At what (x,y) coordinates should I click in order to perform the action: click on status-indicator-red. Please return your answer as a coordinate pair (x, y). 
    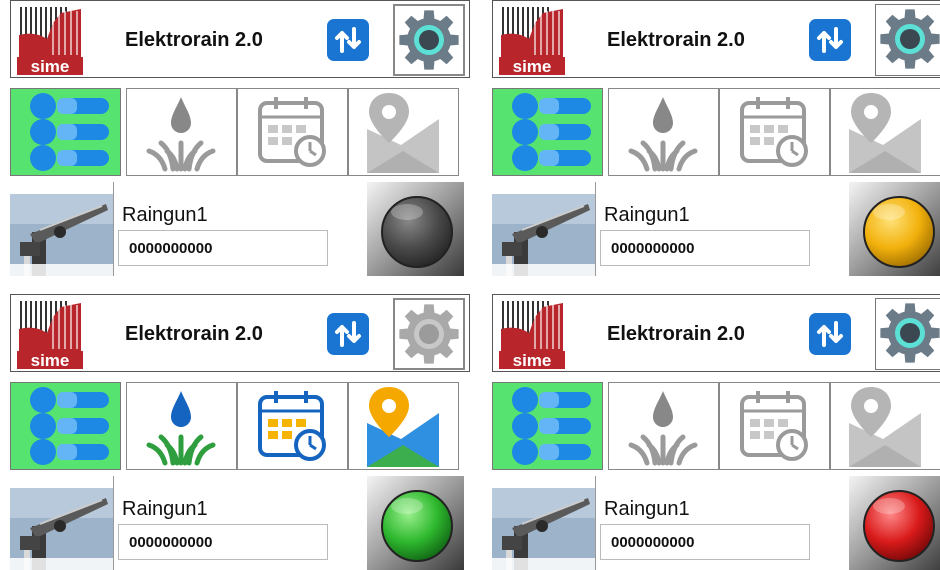
    Looking at the image, I should click on (894, 523).